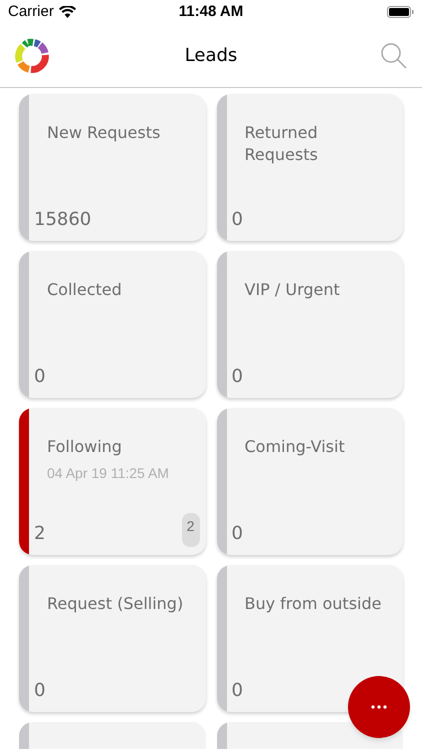  What do you see at coordinates (295, 447) in the screenshot?
I see `card-title: Coming-Visit` at bounding box center [295, 447].